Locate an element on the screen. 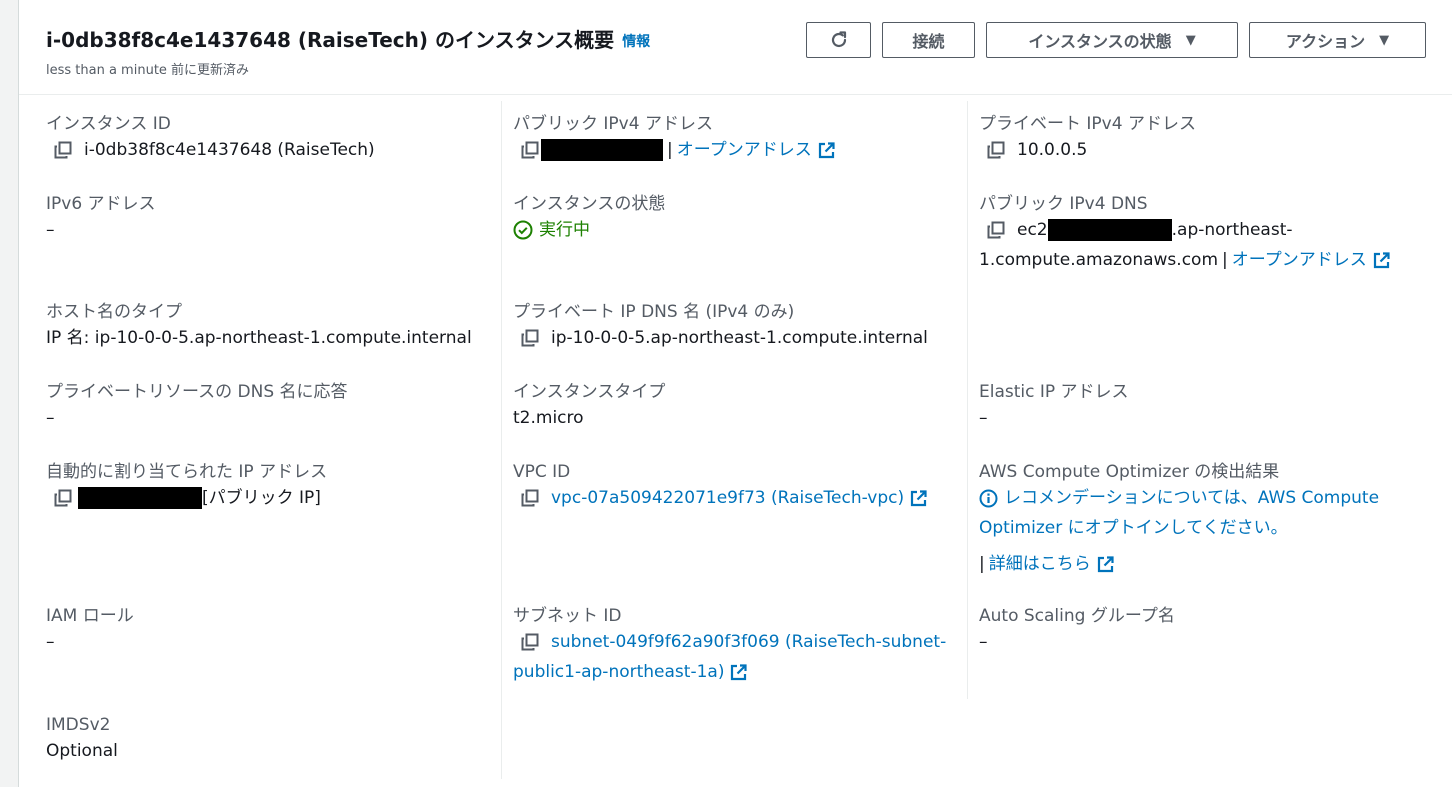 The width and height of the screenshot is (1452, 787). field-value: 10.0.0.5 is located at coordinates (1087, 150).